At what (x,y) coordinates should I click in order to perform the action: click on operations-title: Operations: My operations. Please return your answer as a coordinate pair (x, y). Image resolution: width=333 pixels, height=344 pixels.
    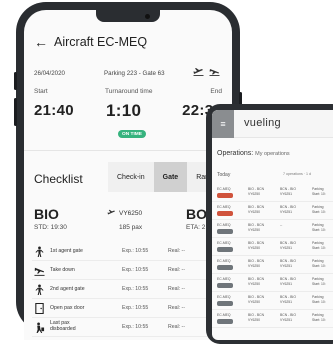
    Looking at the image, I should click on (253, 153).